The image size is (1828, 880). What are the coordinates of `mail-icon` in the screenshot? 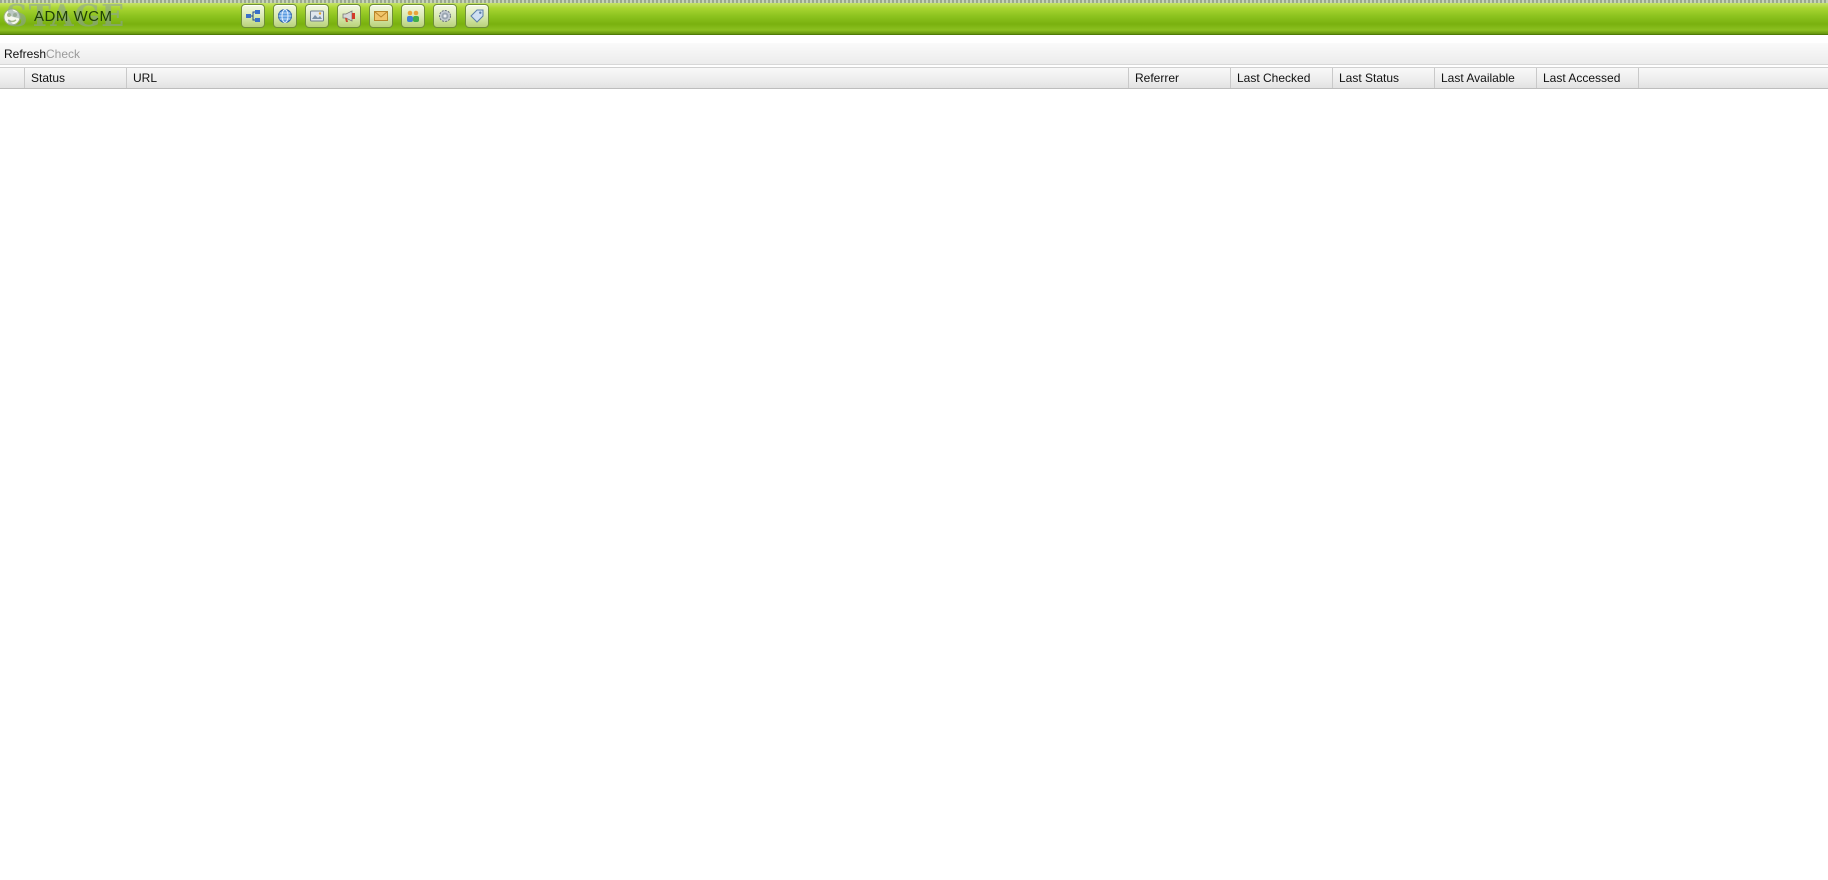 It's located at (381, 16).